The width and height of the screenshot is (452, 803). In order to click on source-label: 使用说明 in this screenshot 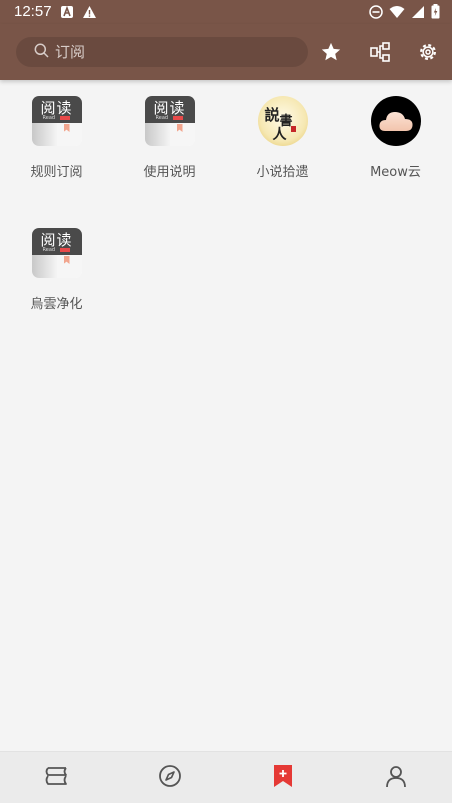, I will do `click(169, 172)`.